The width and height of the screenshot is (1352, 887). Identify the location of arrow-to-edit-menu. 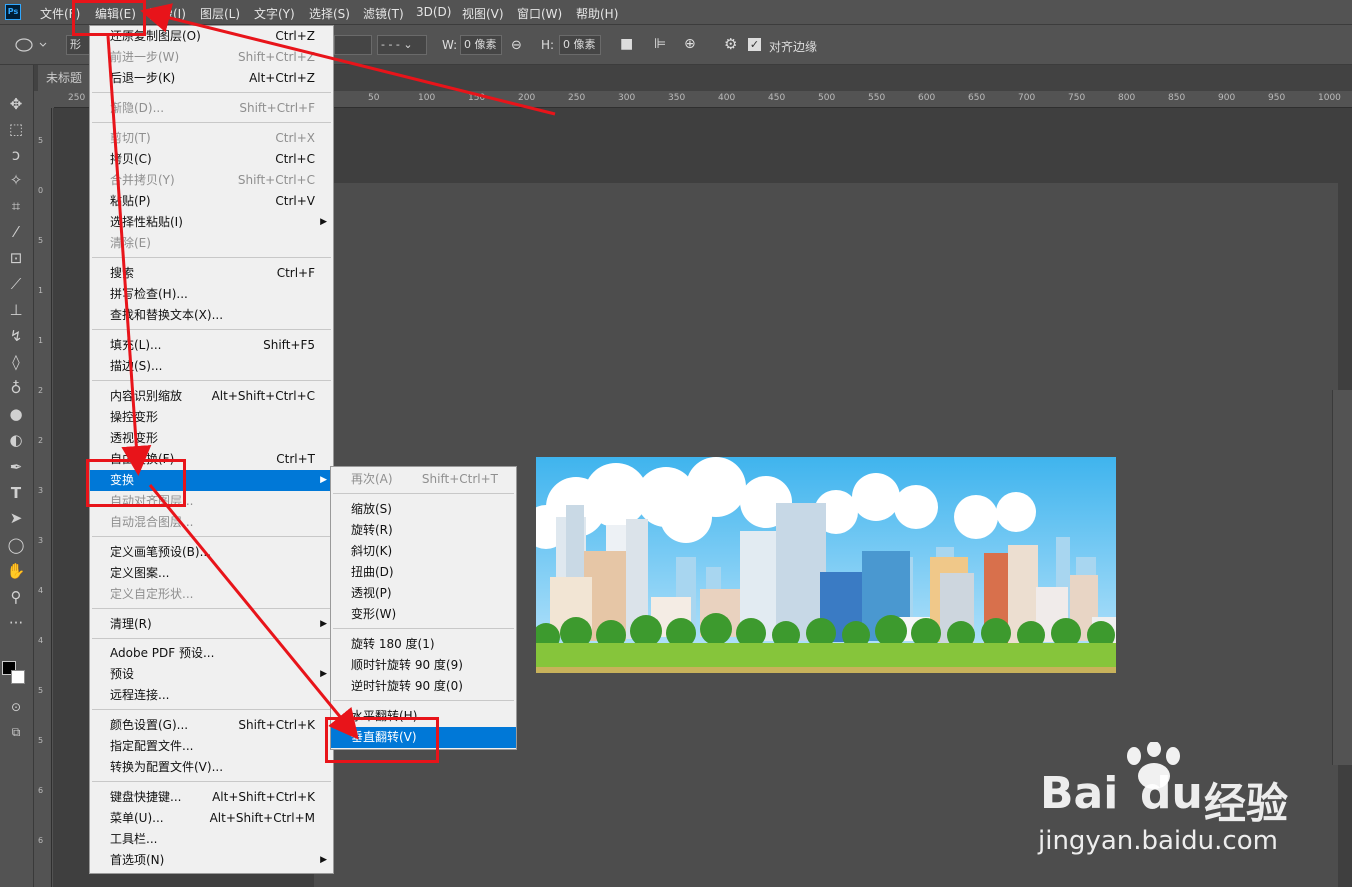
(348, 59).